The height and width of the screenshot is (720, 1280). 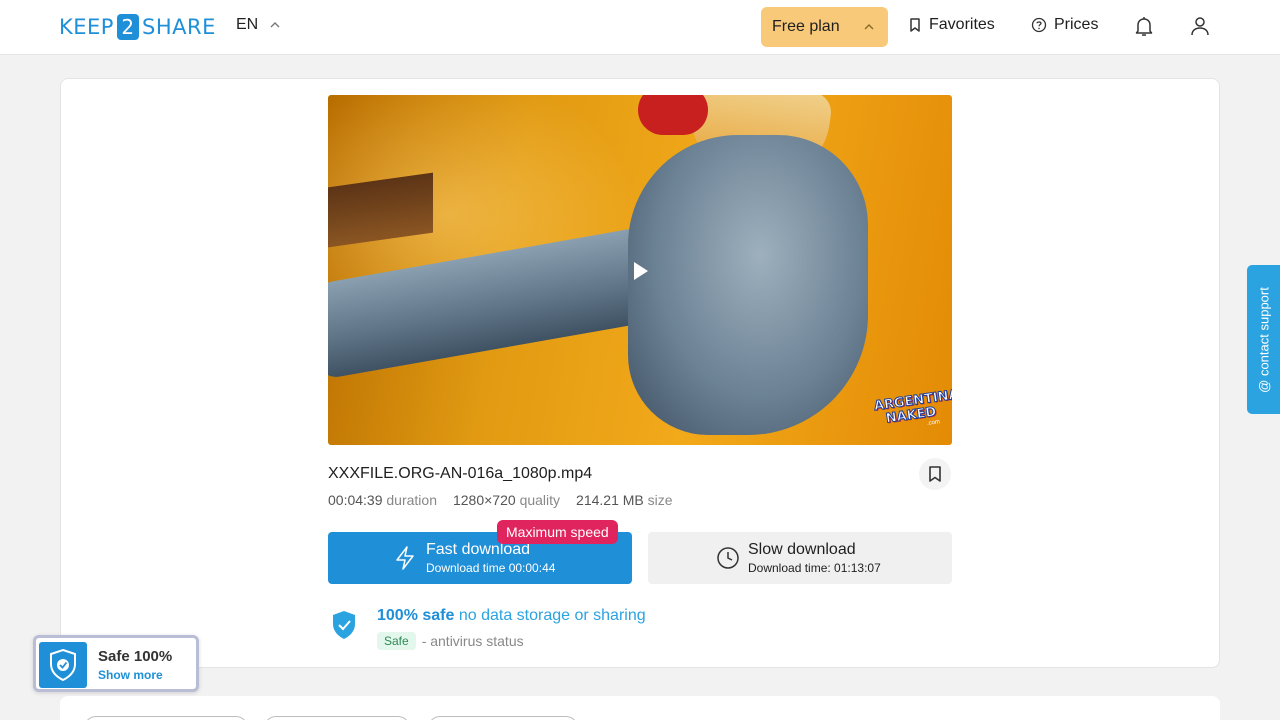 What do you see at coordinates (640, 708) in the screenshot?
I see `bottom-card` at bounding box center [640, 708].